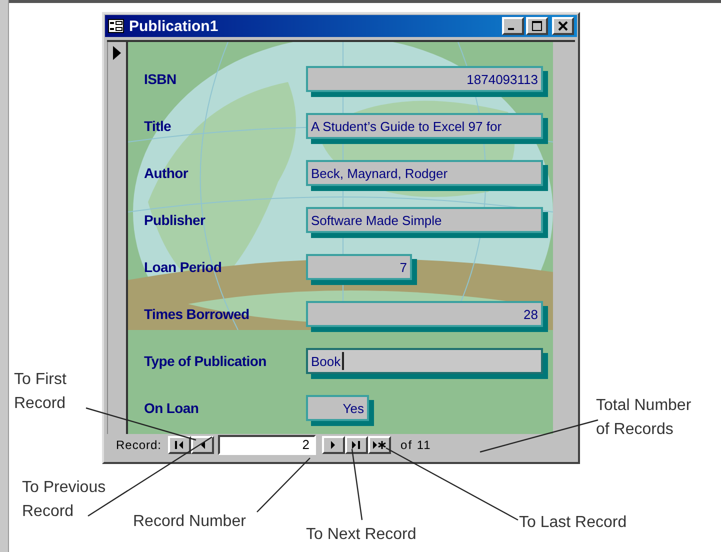 This screenshot has height=552, width=721. I want to click on field-label: On Loan, so click(172, 408).